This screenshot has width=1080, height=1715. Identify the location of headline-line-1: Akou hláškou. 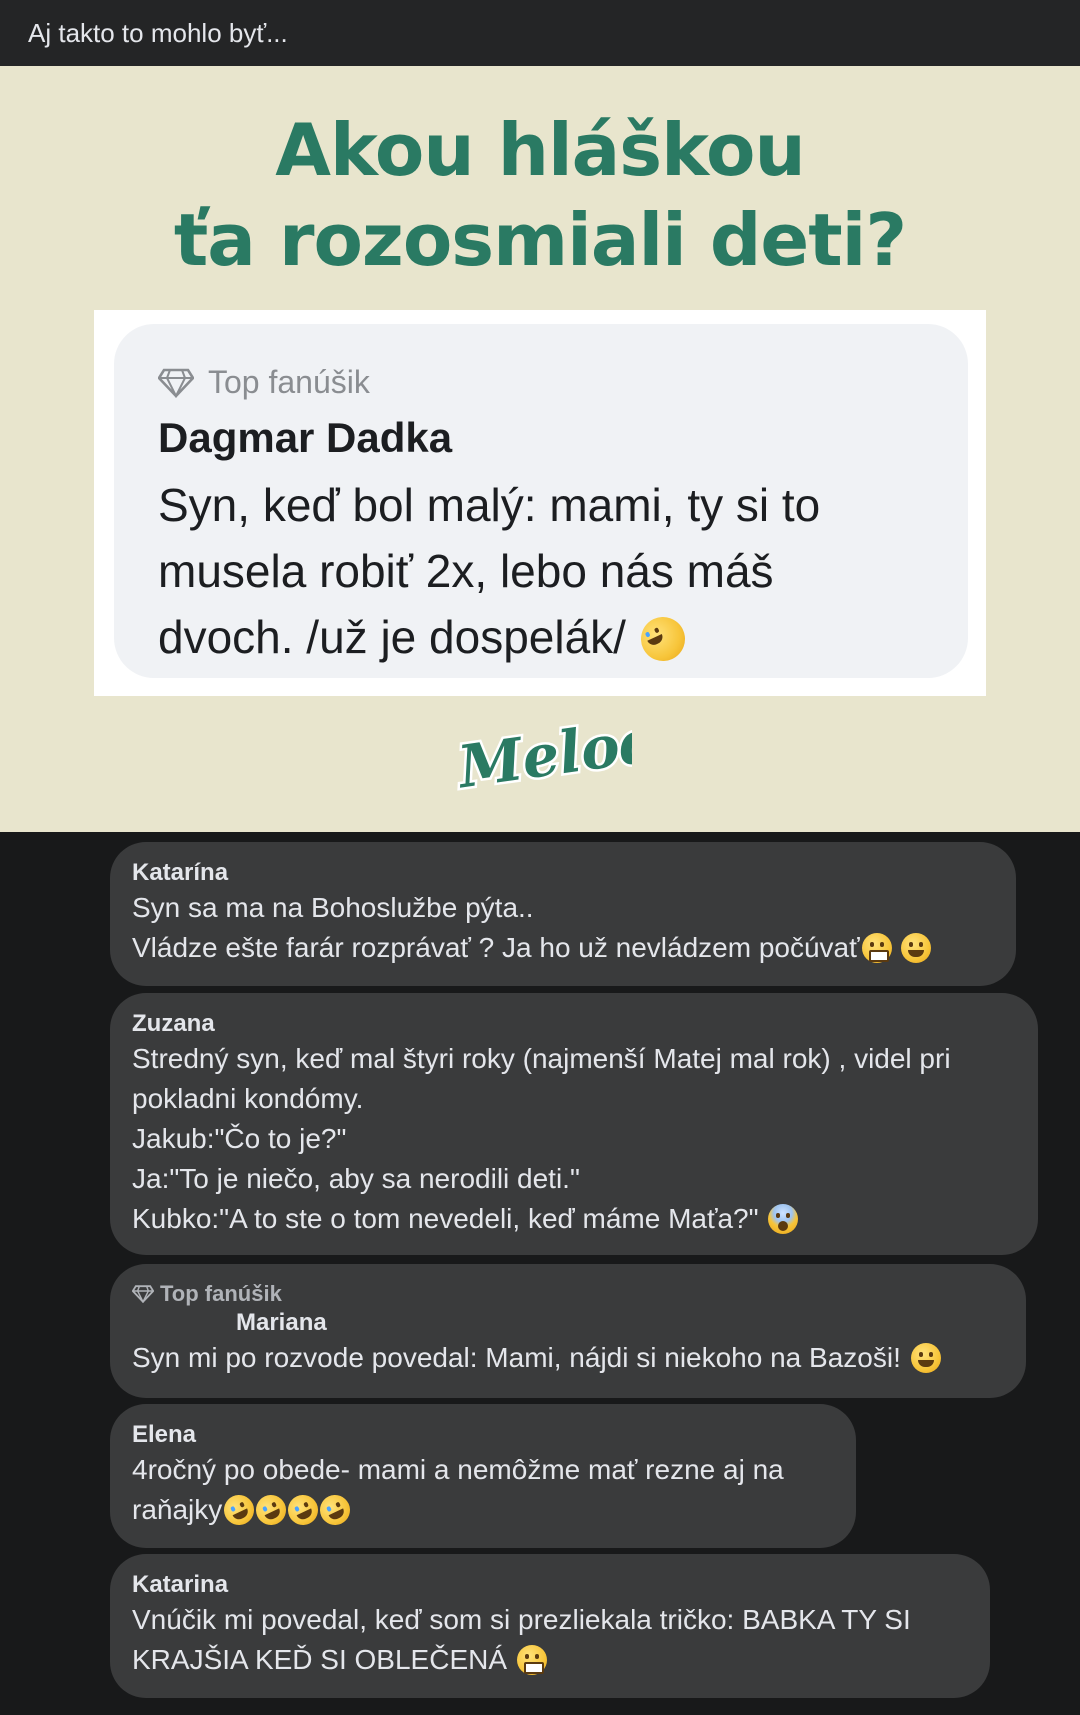
(540, 150).